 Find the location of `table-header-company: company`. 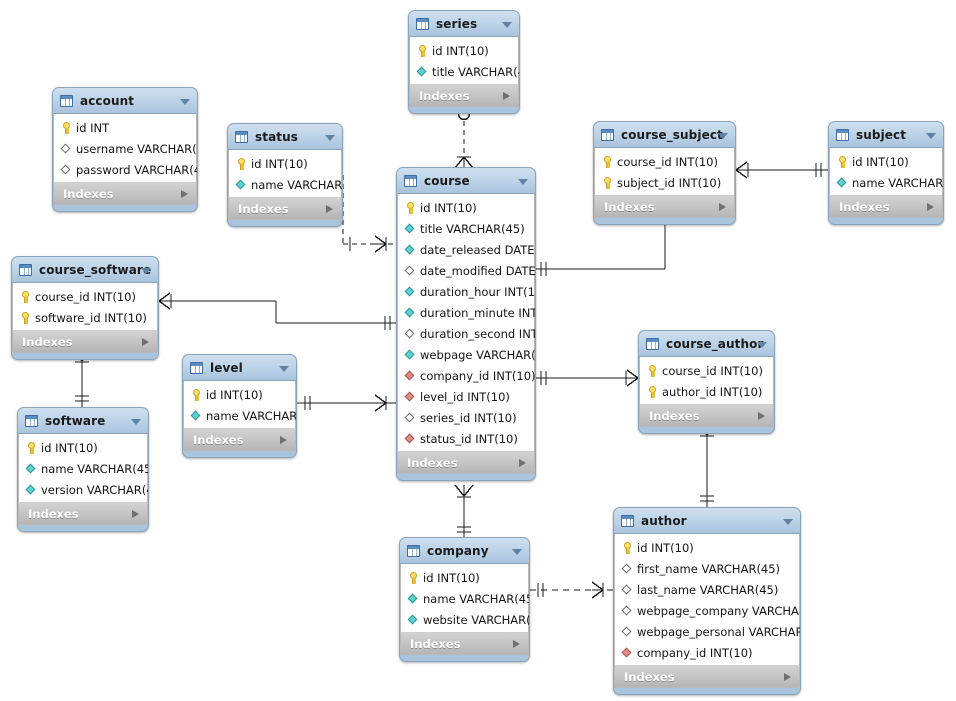

table-header-company: company is located at coordinates (464, 551).